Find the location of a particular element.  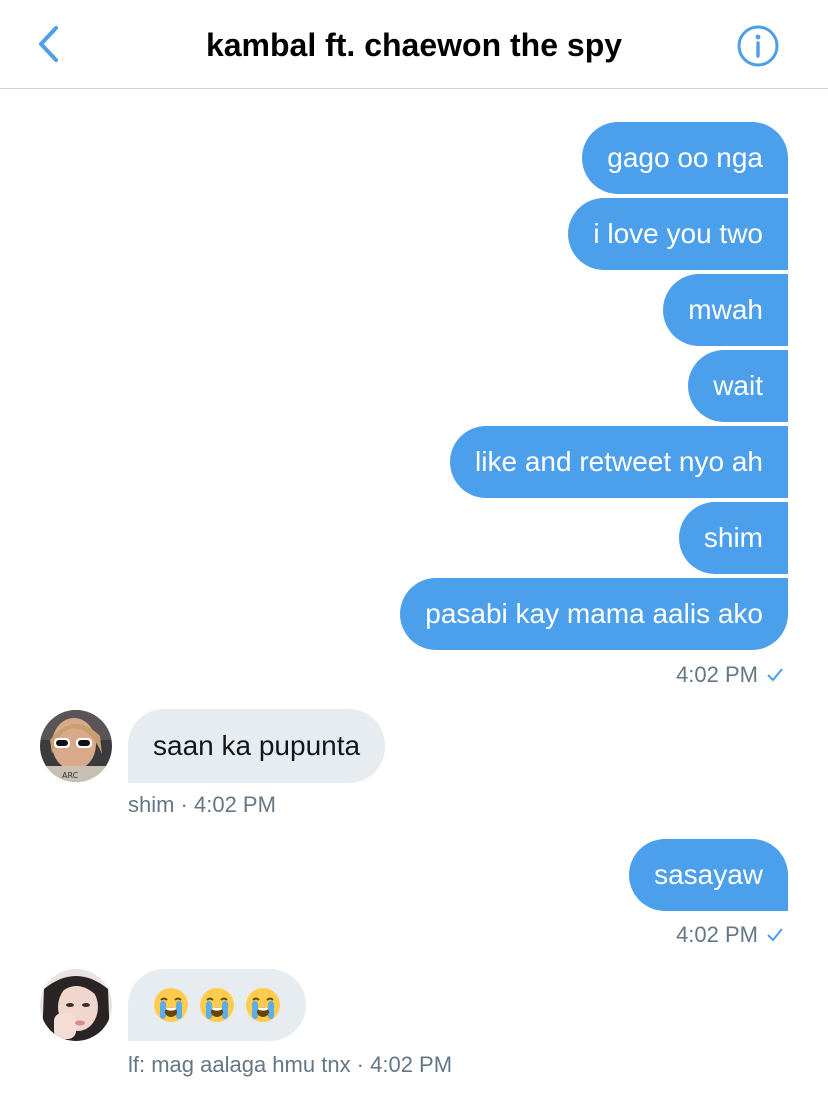

svg-text: ARC is located at coordinates (70, 775).